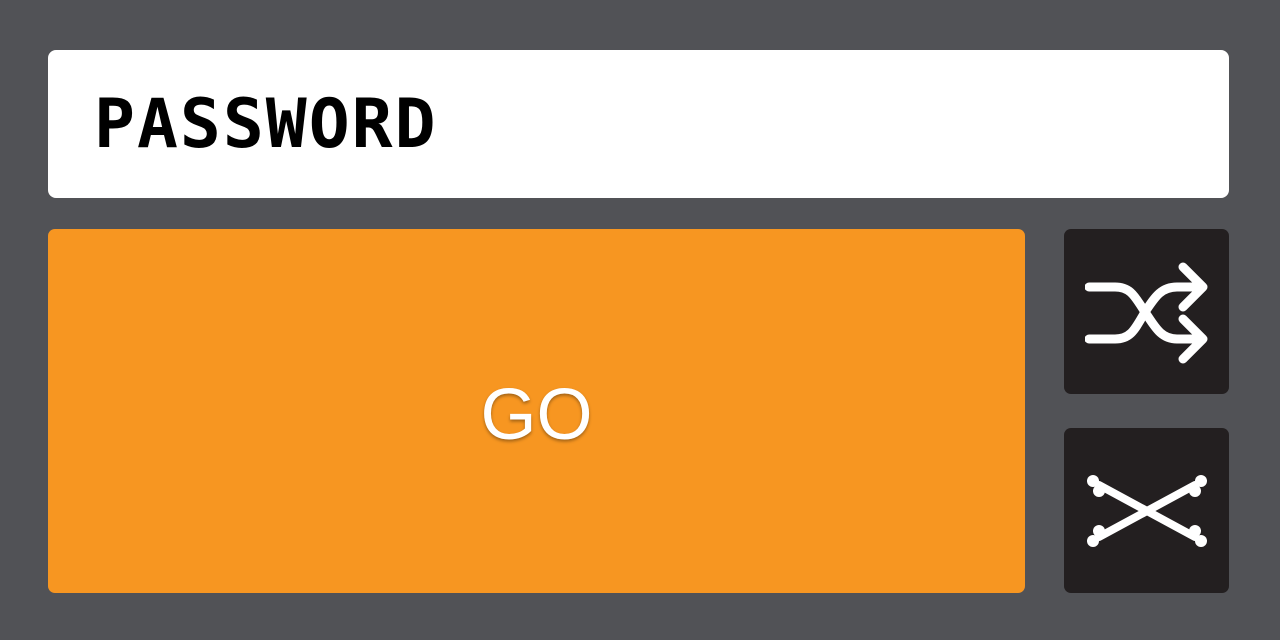 The width and height of the screenshot is (1280, 640). I want to click on crossbones-button, so click(1146, 510).